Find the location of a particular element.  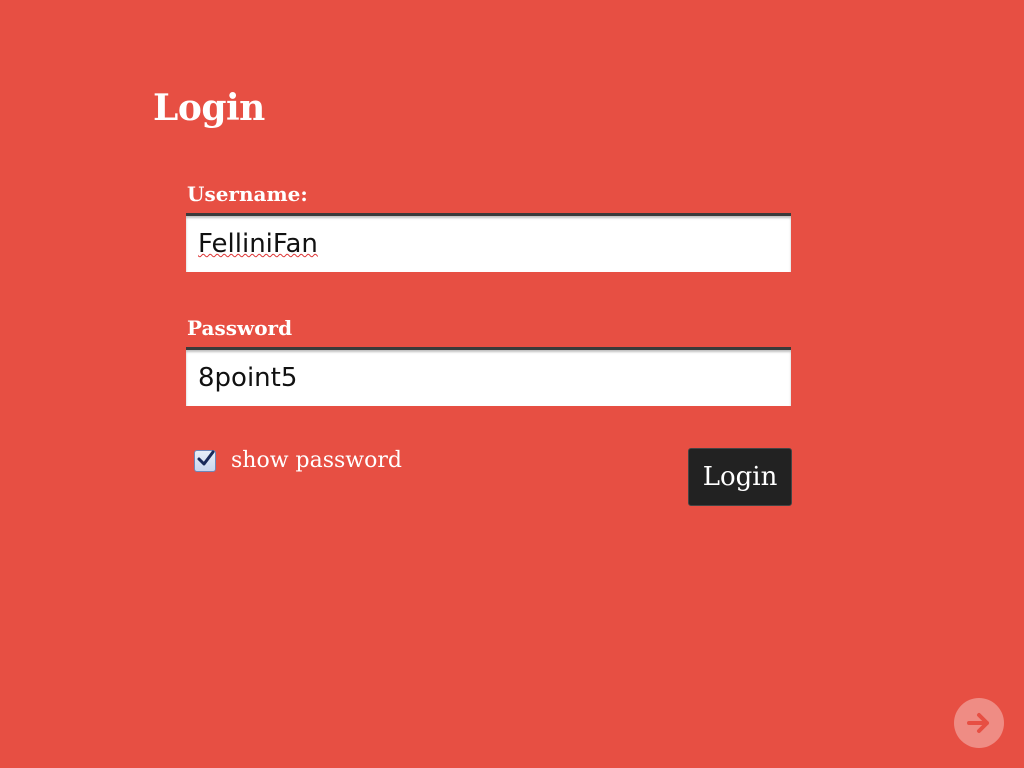

show-password-label: show password is located at coordinates (316, 461).